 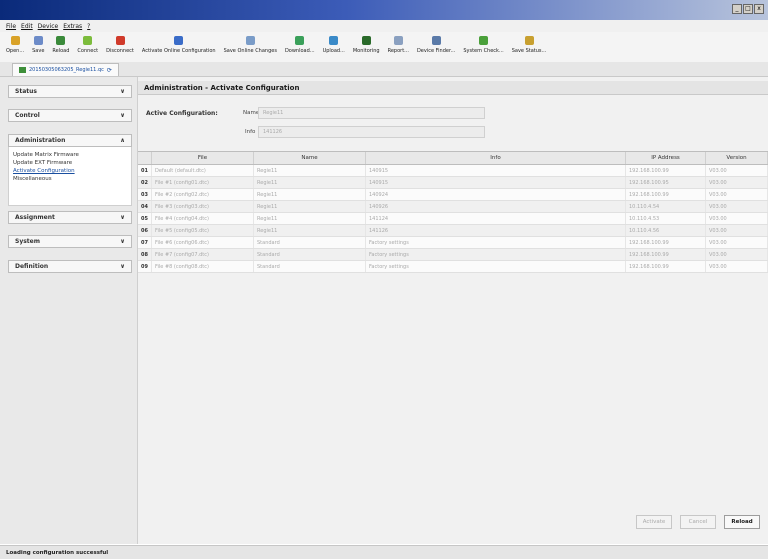 I want to click on download-icon, so click(x=300, y=40).